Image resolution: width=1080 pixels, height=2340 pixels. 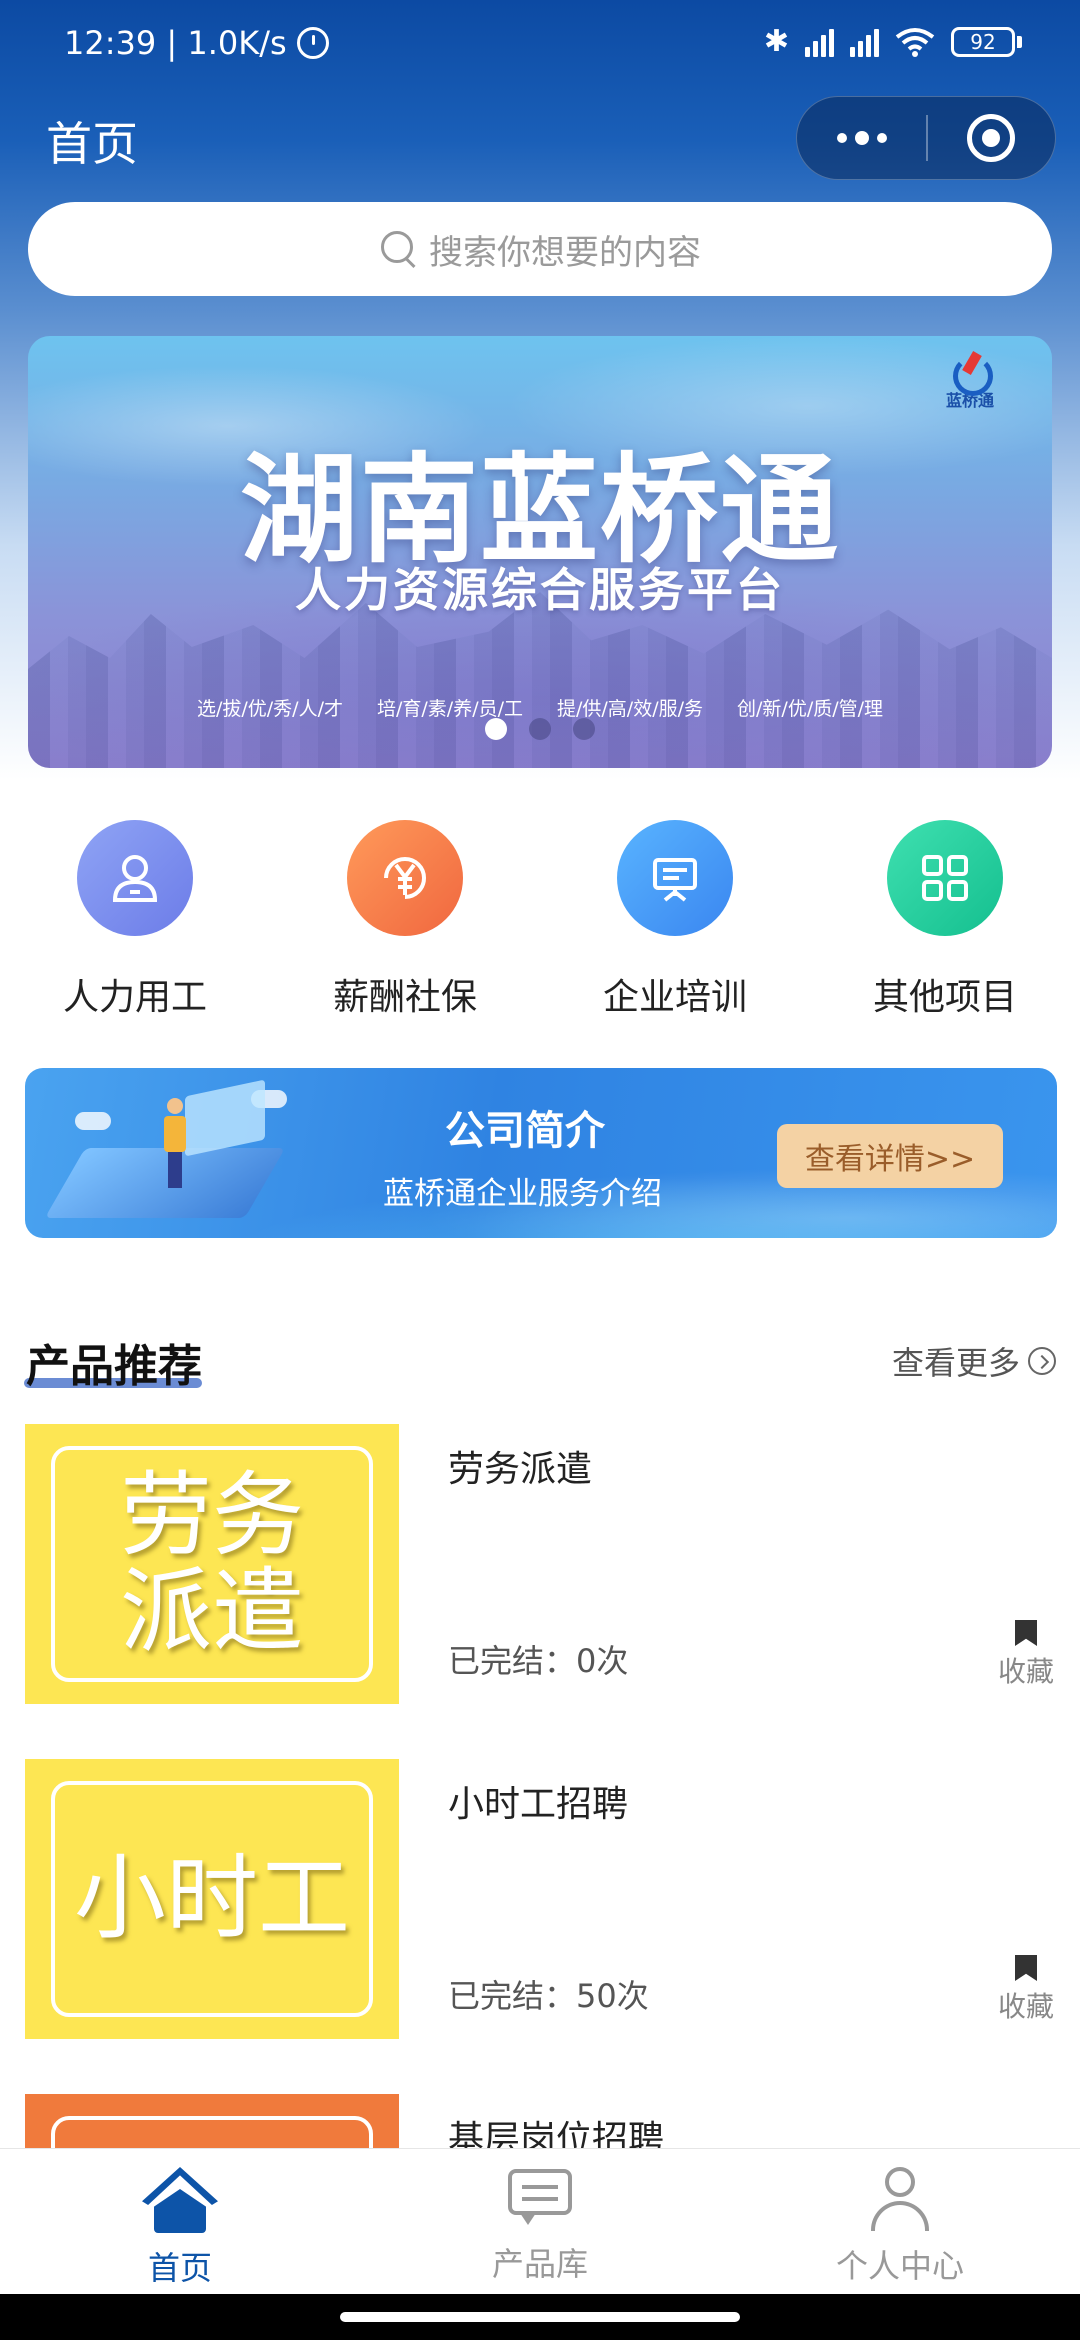 I want to click on close-button, so click(x=991, y=138).